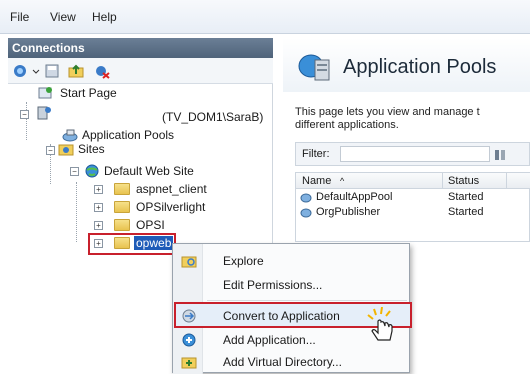  I want to click on menu-help: Help, so click(104, 17).